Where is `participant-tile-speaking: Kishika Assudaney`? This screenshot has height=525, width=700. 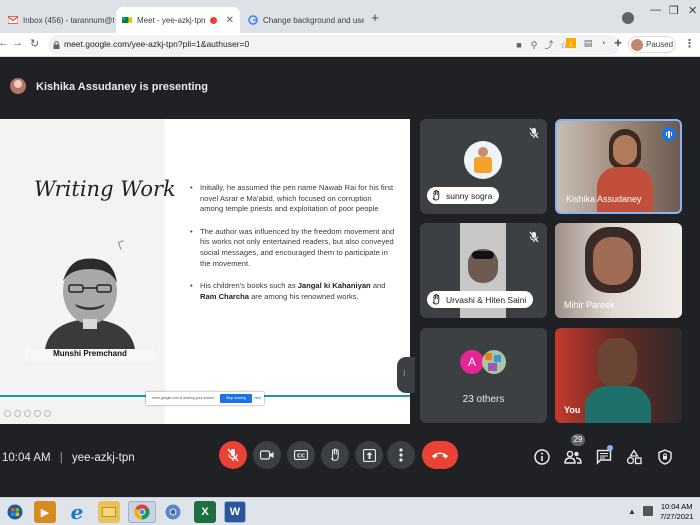
participant-tile-speaking: Kishika Assudaney is located at coordinates (618, 166).